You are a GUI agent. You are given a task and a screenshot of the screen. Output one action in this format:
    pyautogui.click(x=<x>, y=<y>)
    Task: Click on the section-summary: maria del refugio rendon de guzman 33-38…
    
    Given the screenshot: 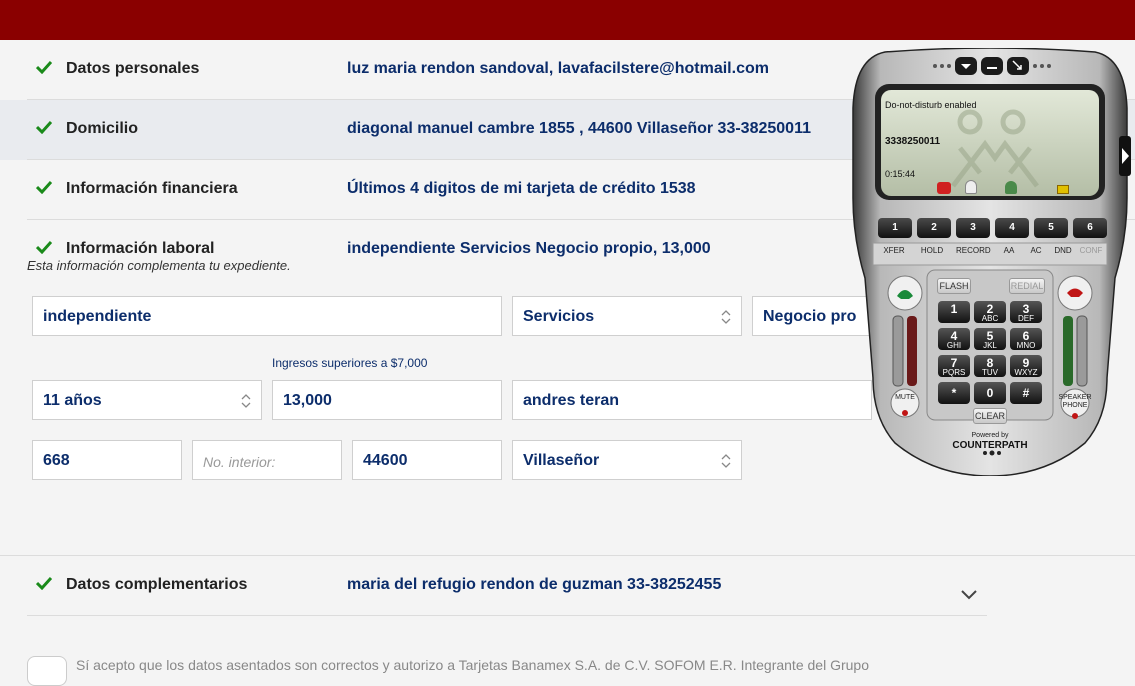 What is the action you would take?
    pyautogui.click(x=534, y=584)
    